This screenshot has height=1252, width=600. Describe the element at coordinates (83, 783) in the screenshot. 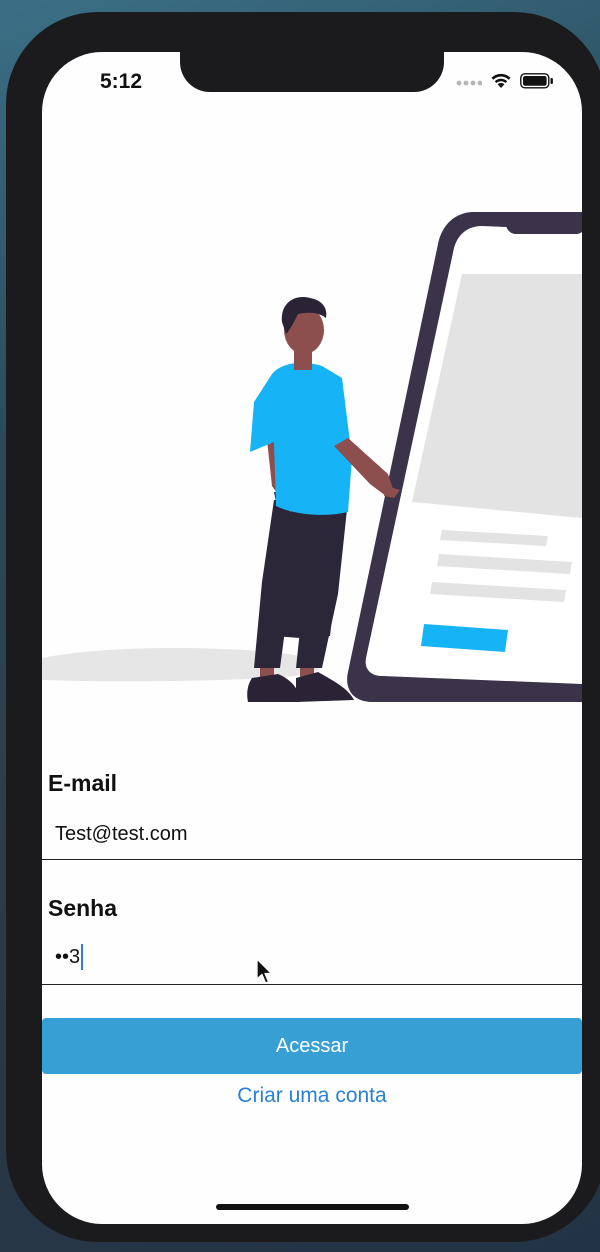

I see `email-label: E-mail` at that location.